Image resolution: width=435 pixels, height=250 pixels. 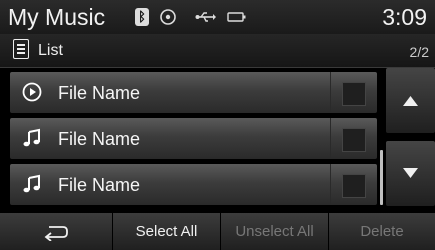 I want to click on bottom-toolbar: Select All Unselect All Delete, so click(x=217, y=231).